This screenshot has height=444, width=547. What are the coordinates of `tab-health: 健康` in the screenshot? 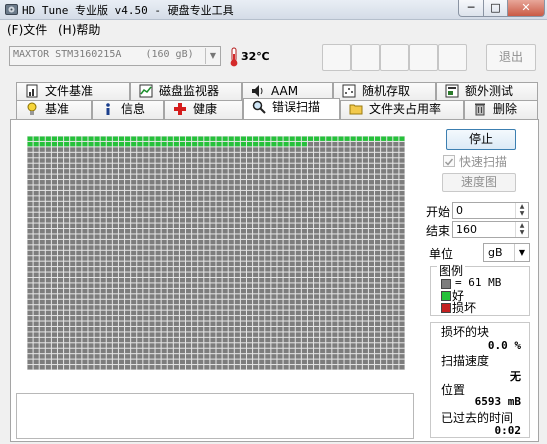 It's located at (203, 109).